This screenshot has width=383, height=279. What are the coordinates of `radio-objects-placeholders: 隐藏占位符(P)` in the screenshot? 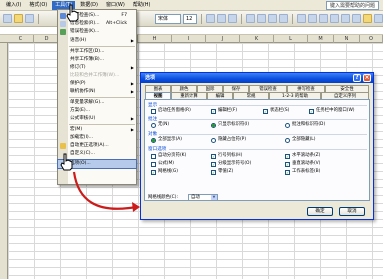 It's located at (228, 140).